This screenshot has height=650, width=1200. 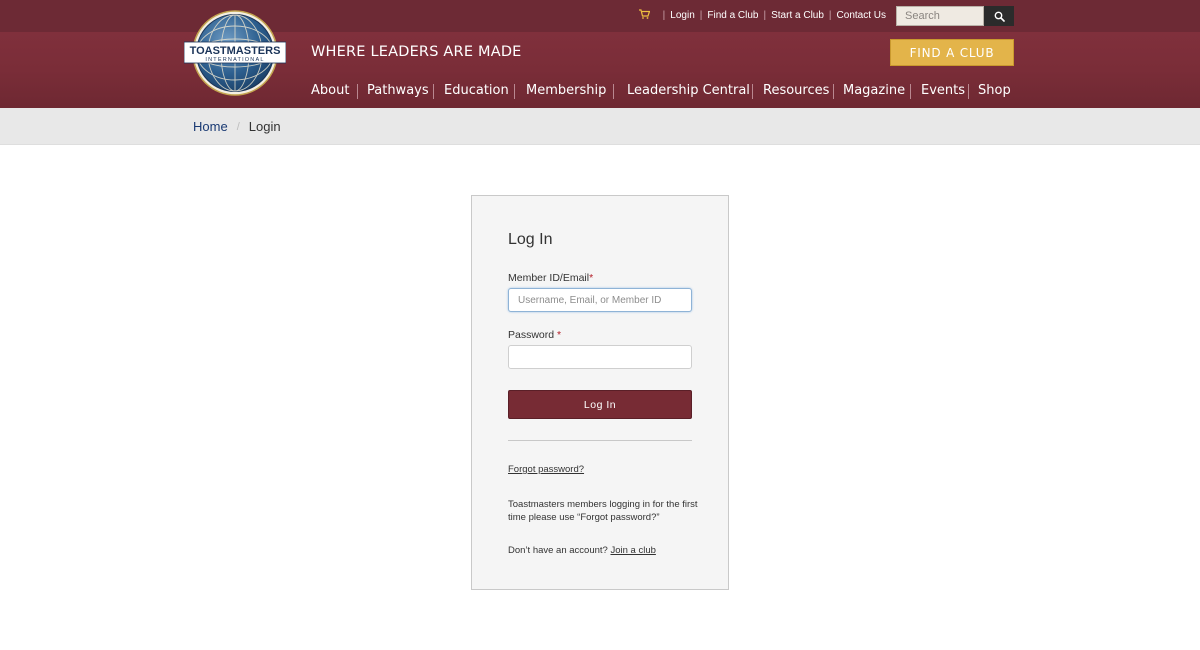 I want to click on breadcrumb-home: Home, so click(x=210, y=126).